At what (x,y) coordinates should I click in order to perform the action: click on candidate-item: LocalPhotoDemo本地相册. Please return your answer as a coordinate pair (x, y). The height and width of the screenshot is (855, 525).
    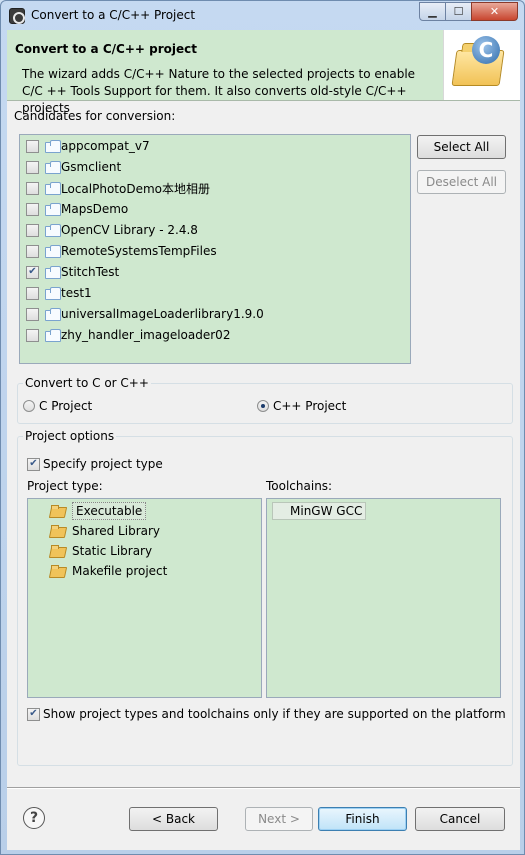
    Looking at the image, I should click on (118, 188).